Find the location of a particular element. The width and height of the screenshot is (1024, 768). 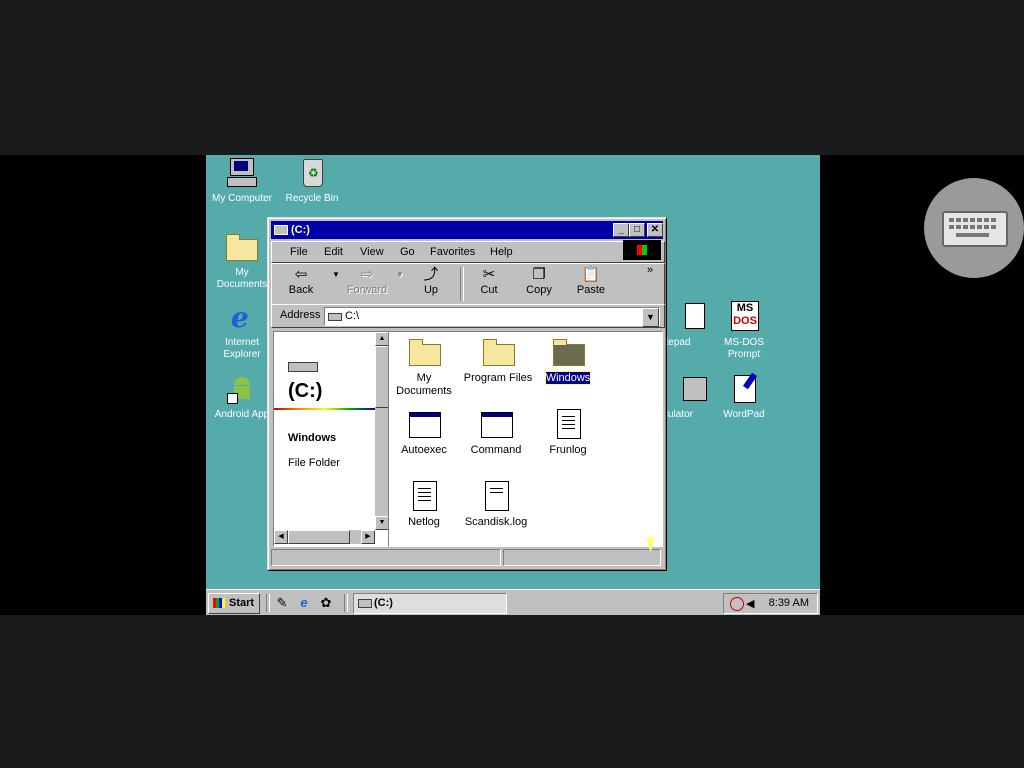

back-dropdown: ▼ is located at coordinates (336, 284).